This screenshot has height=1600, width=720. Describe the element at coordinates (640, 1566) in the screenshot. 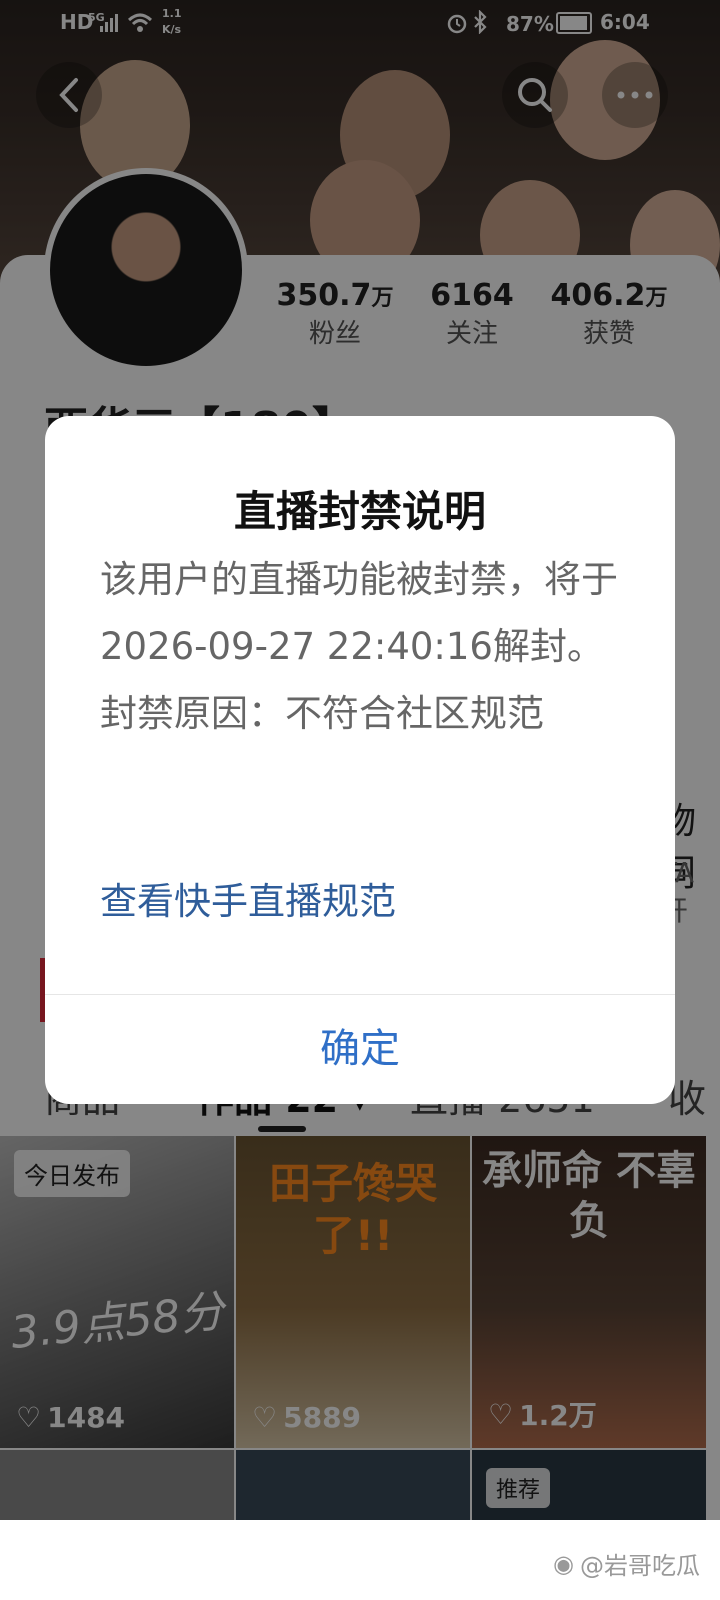

I see `watermark-text: @岩哥吃瓜` at that location.